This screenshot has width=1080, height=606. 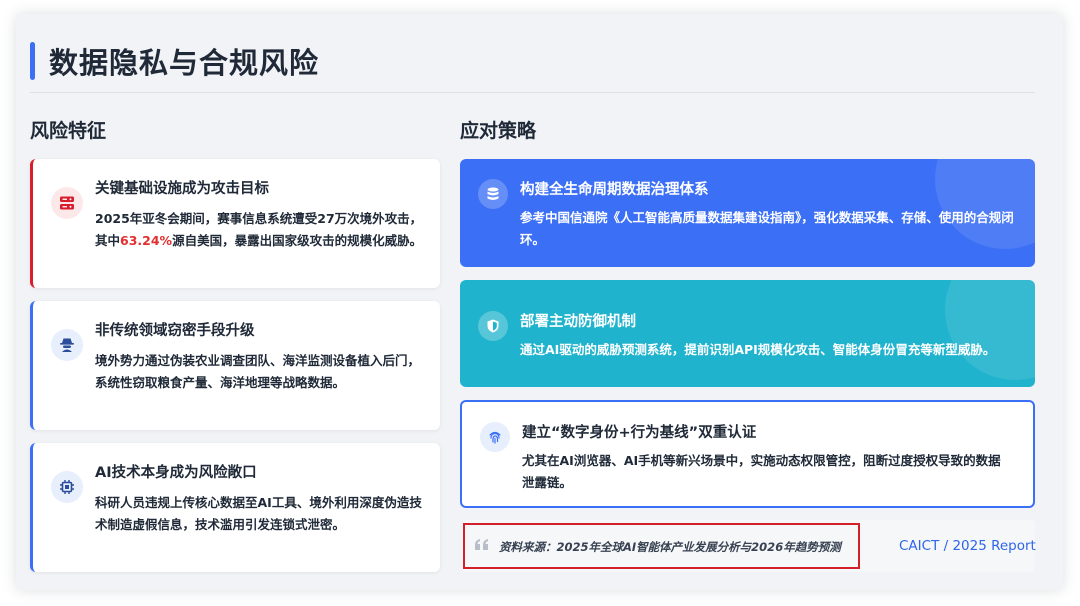 I want to click on title-accent-bar, so click(x=32, y=61).